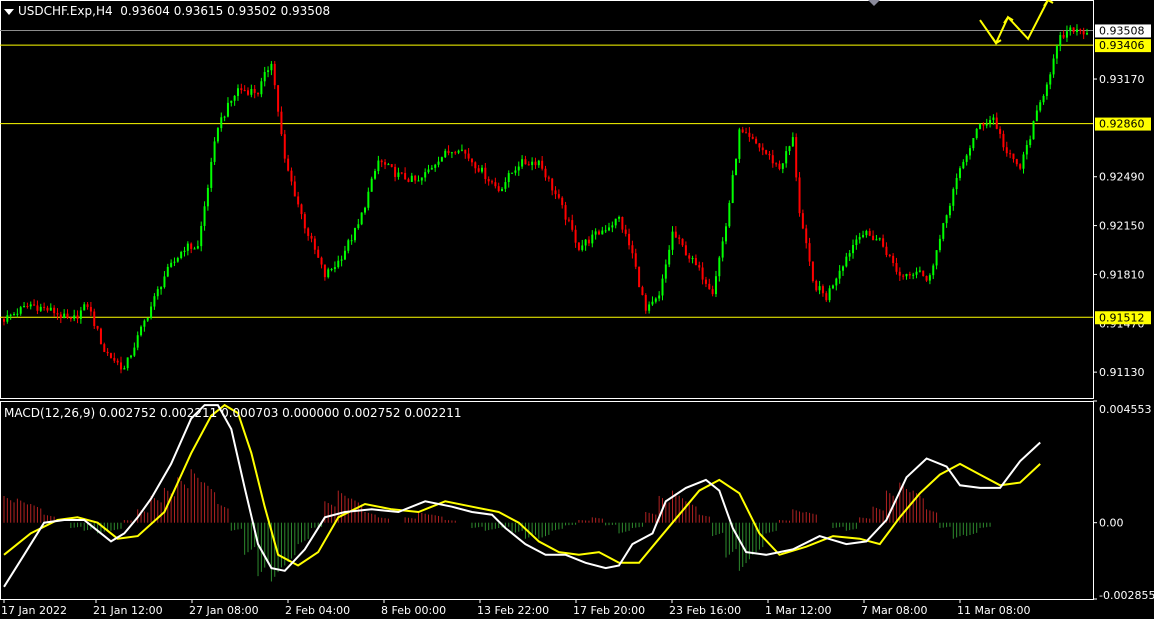 The width and height of the screenshot is (1154, 619). I want to click on level-price-label: 0.91512, so click(1122, 317).